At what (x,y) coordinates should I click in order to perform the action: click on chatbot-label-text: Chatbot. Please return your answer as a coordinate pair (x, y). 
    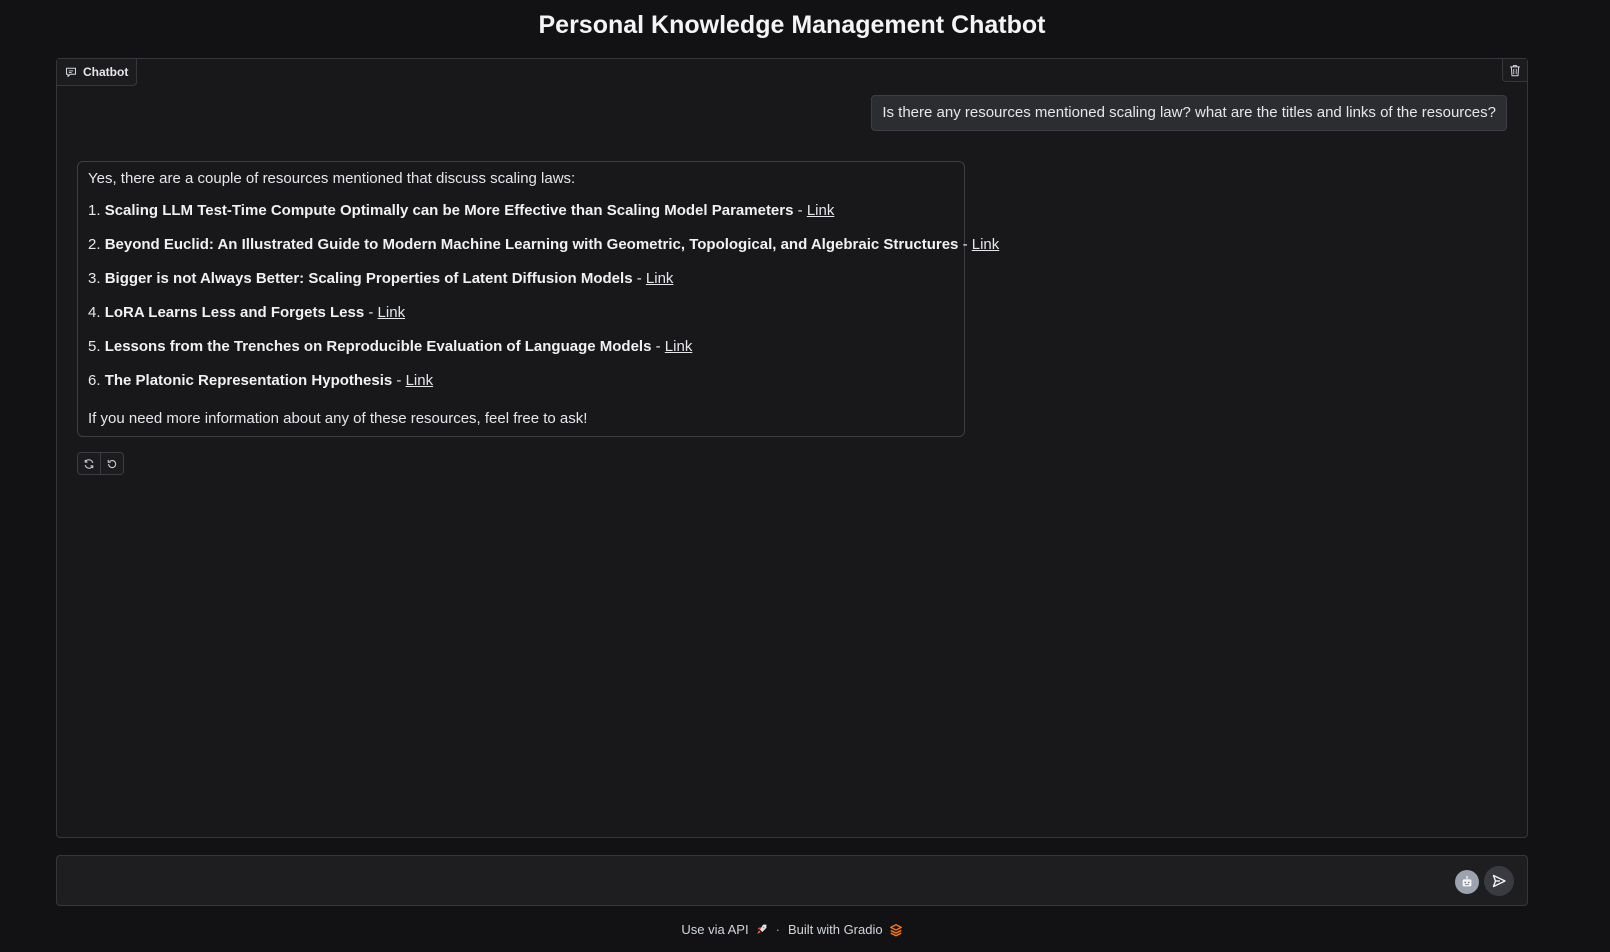
    Looking at the image, I should click on (106, 72).